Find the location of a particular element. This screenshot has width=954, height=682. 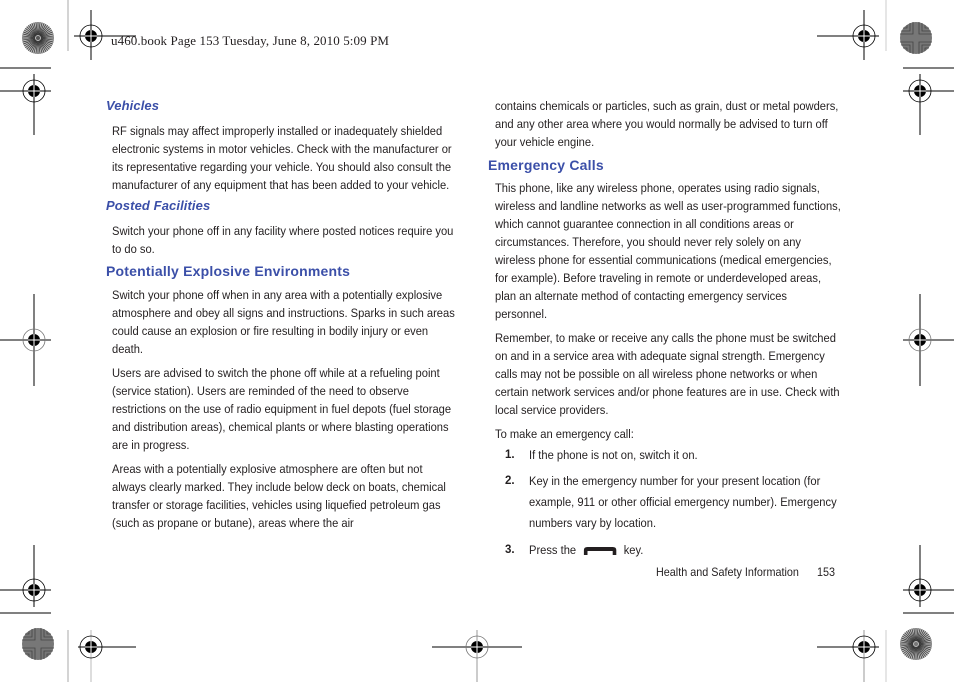

crosshair-mark-left-middle is located at coordinates (25, 340).